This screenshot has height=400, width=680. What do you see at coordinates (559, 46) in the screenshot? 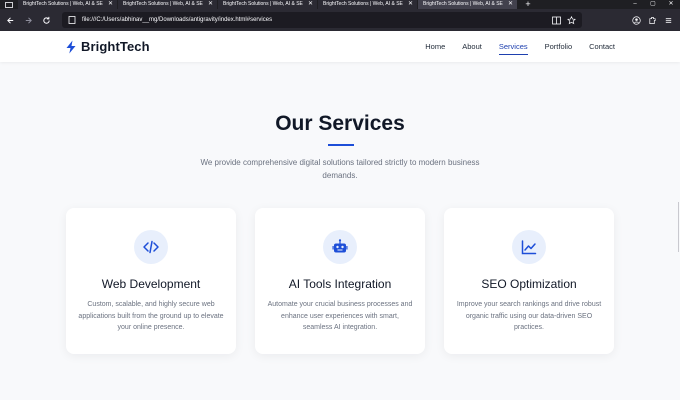
I see `nav-link-portfolio: Portfolio` at bounding box center [559, 46].